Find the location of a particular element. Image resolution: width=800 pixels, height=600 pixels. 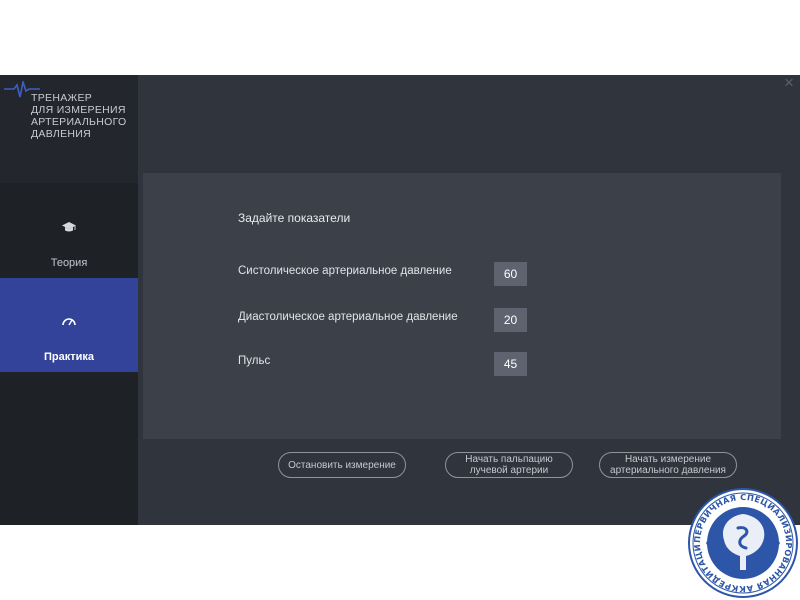

pulse-label: Пульс is located at coordinates (254, 361).